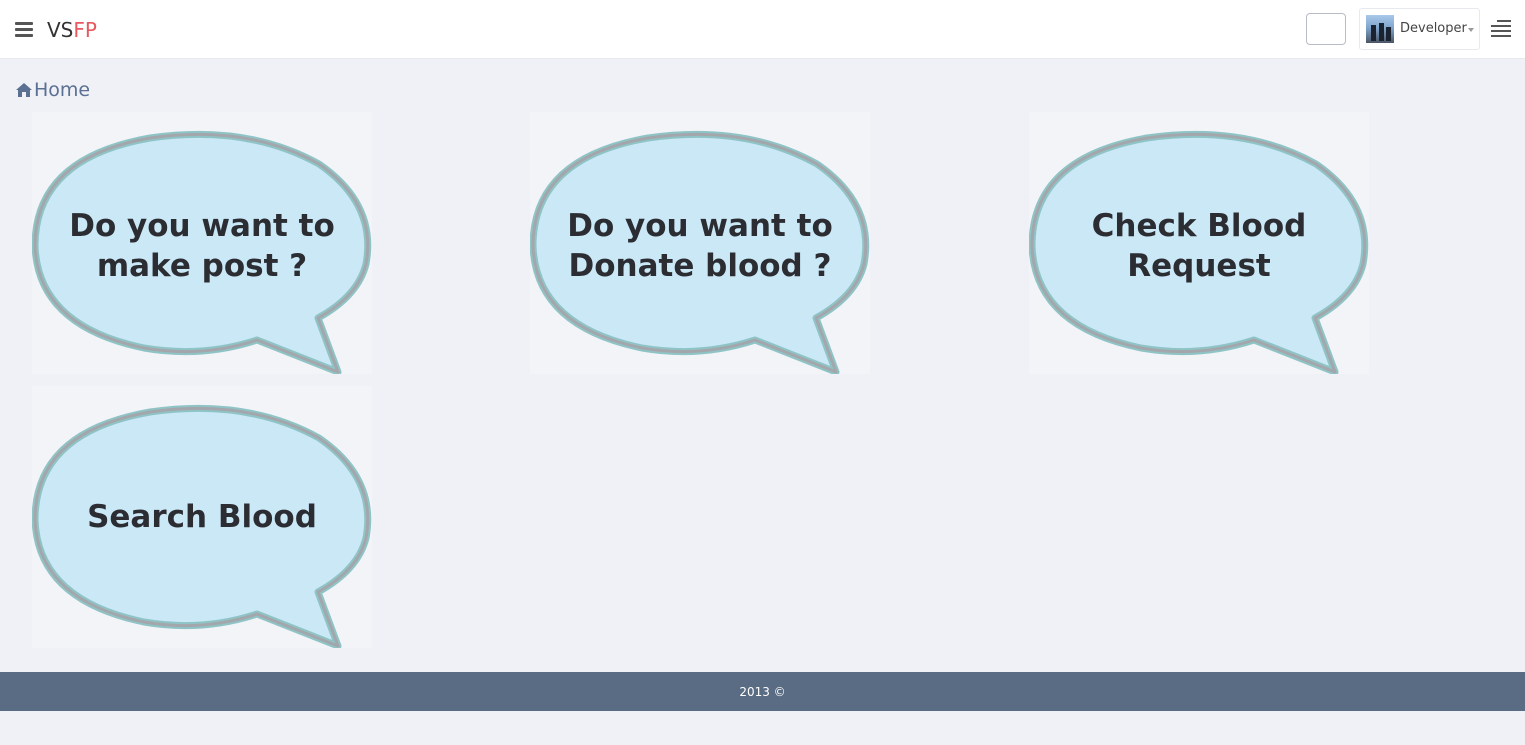  I want to click on footer: 2013 ©, so click(762, 691).